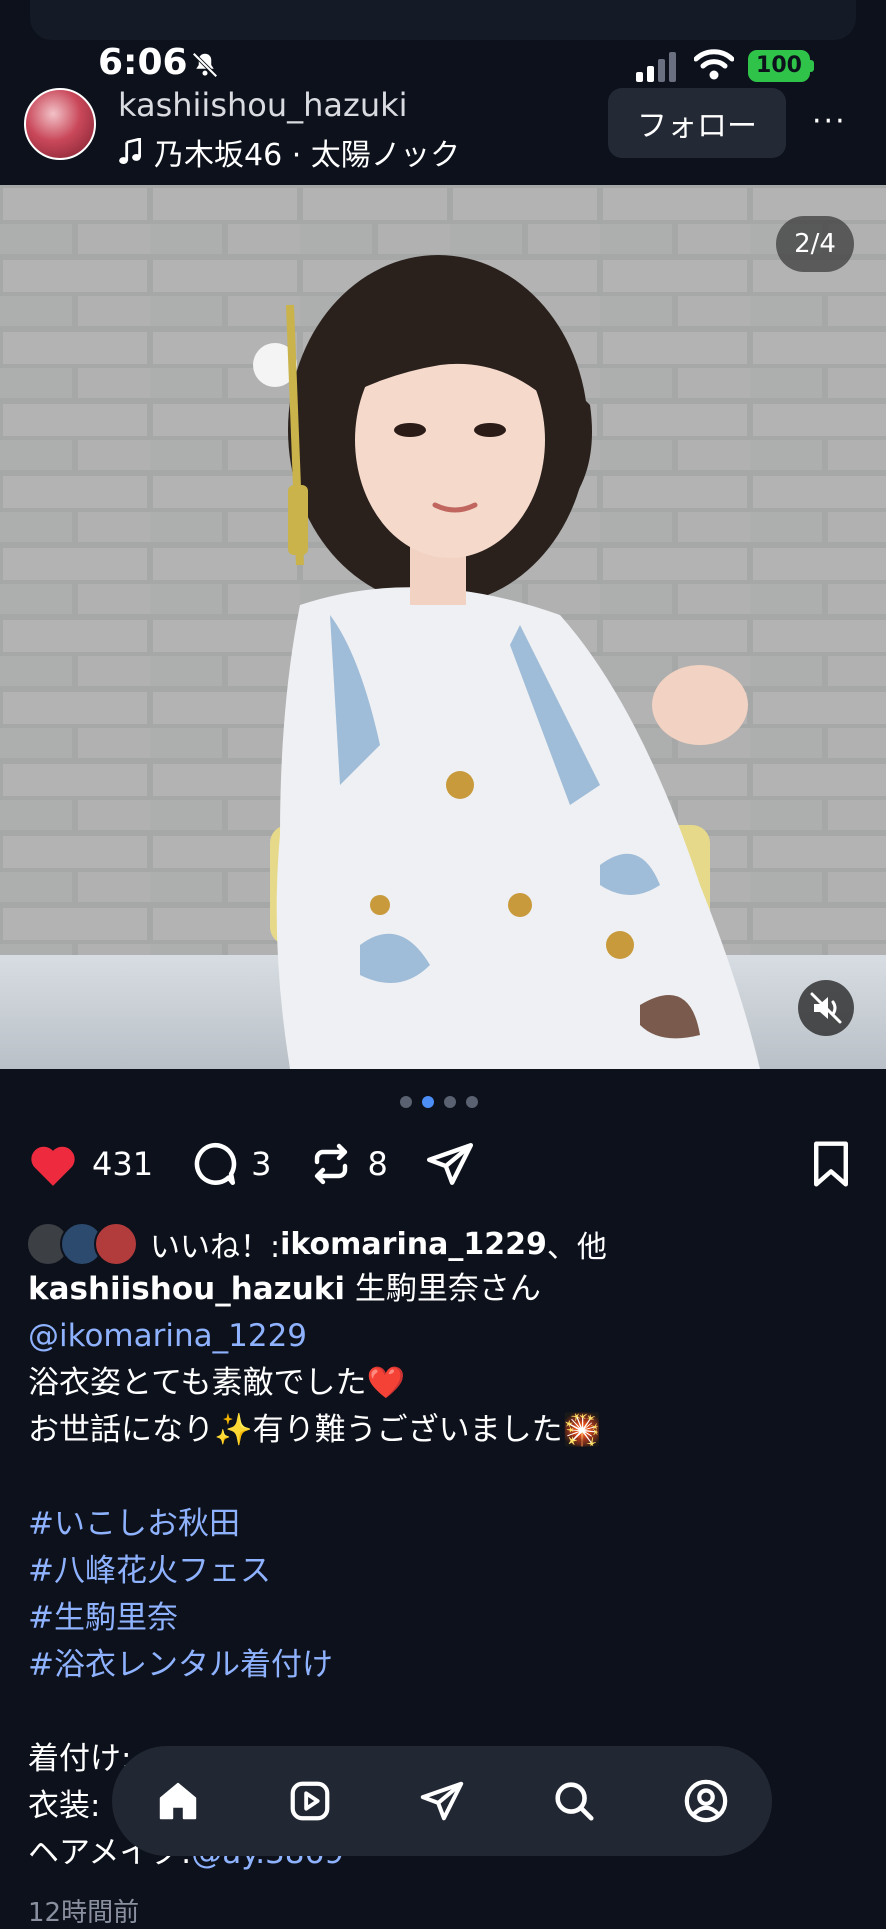 The width and height of the screenshot is (886, 1929). Describe the element at coordinates (697, 123) in the screenshot. I see `follow-button: フォロー` at that location.